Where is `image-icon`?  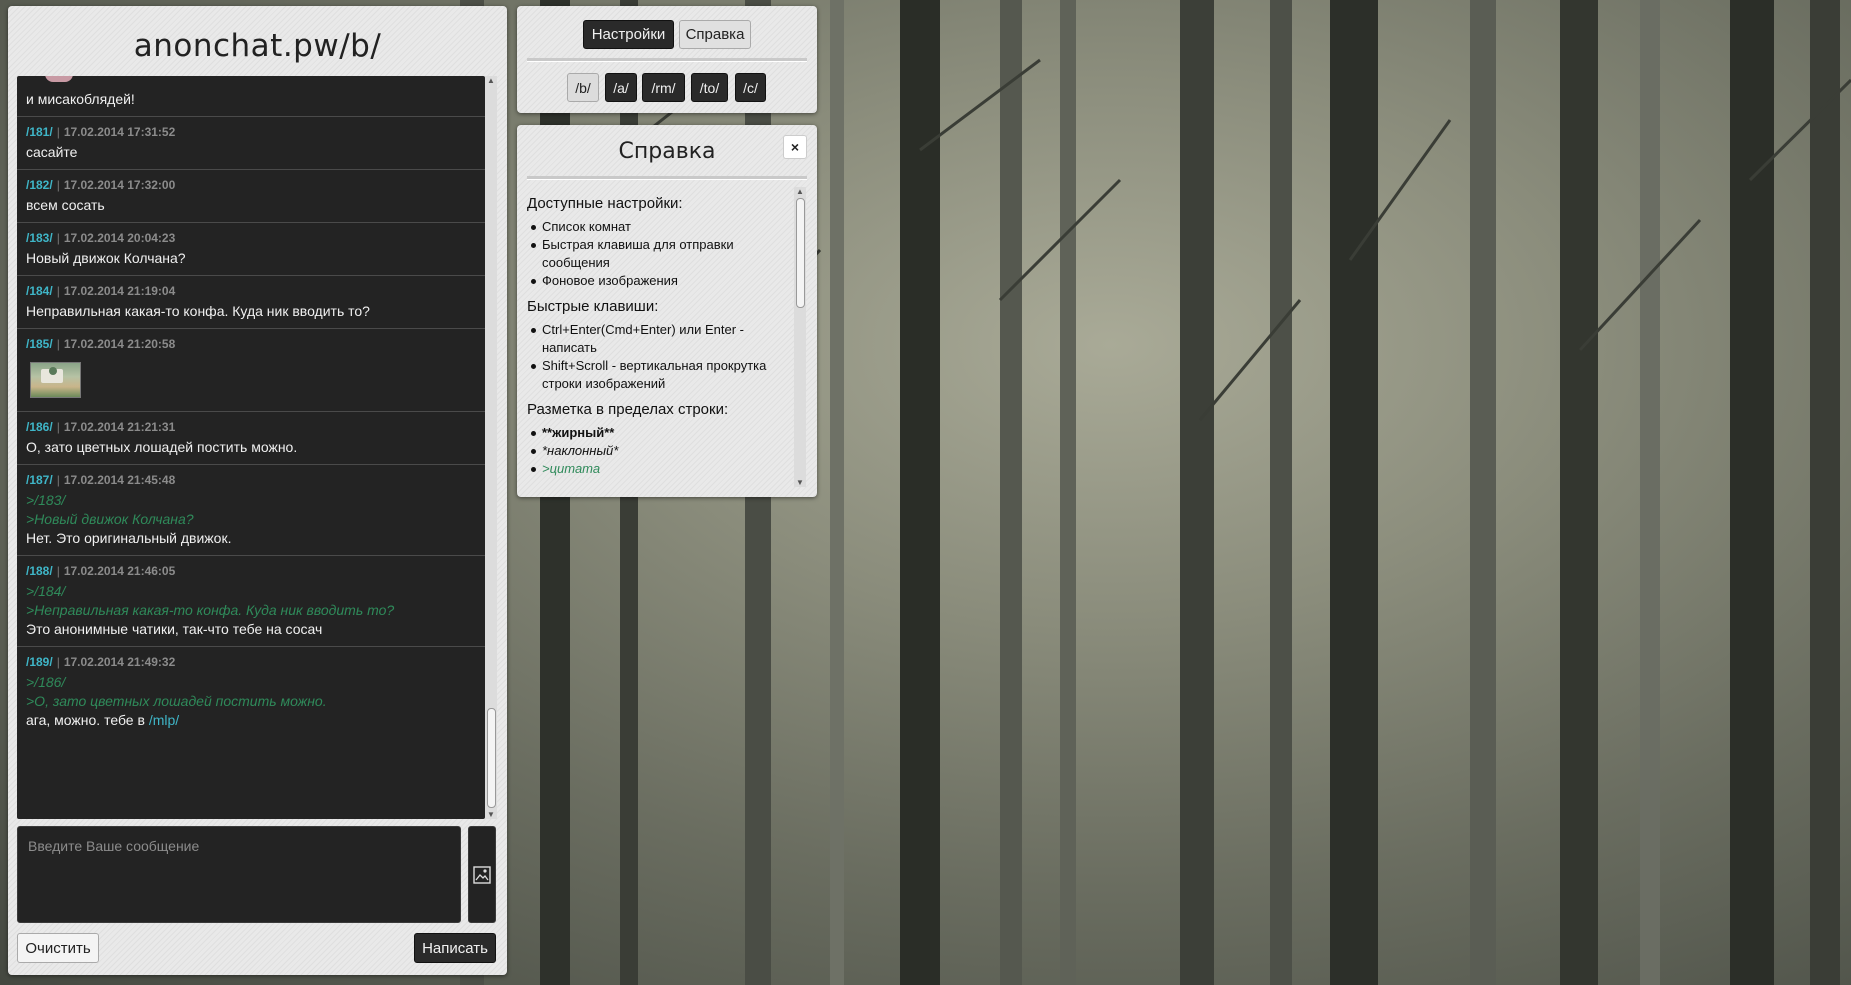 image-icon is located at coordinates (482, 874).